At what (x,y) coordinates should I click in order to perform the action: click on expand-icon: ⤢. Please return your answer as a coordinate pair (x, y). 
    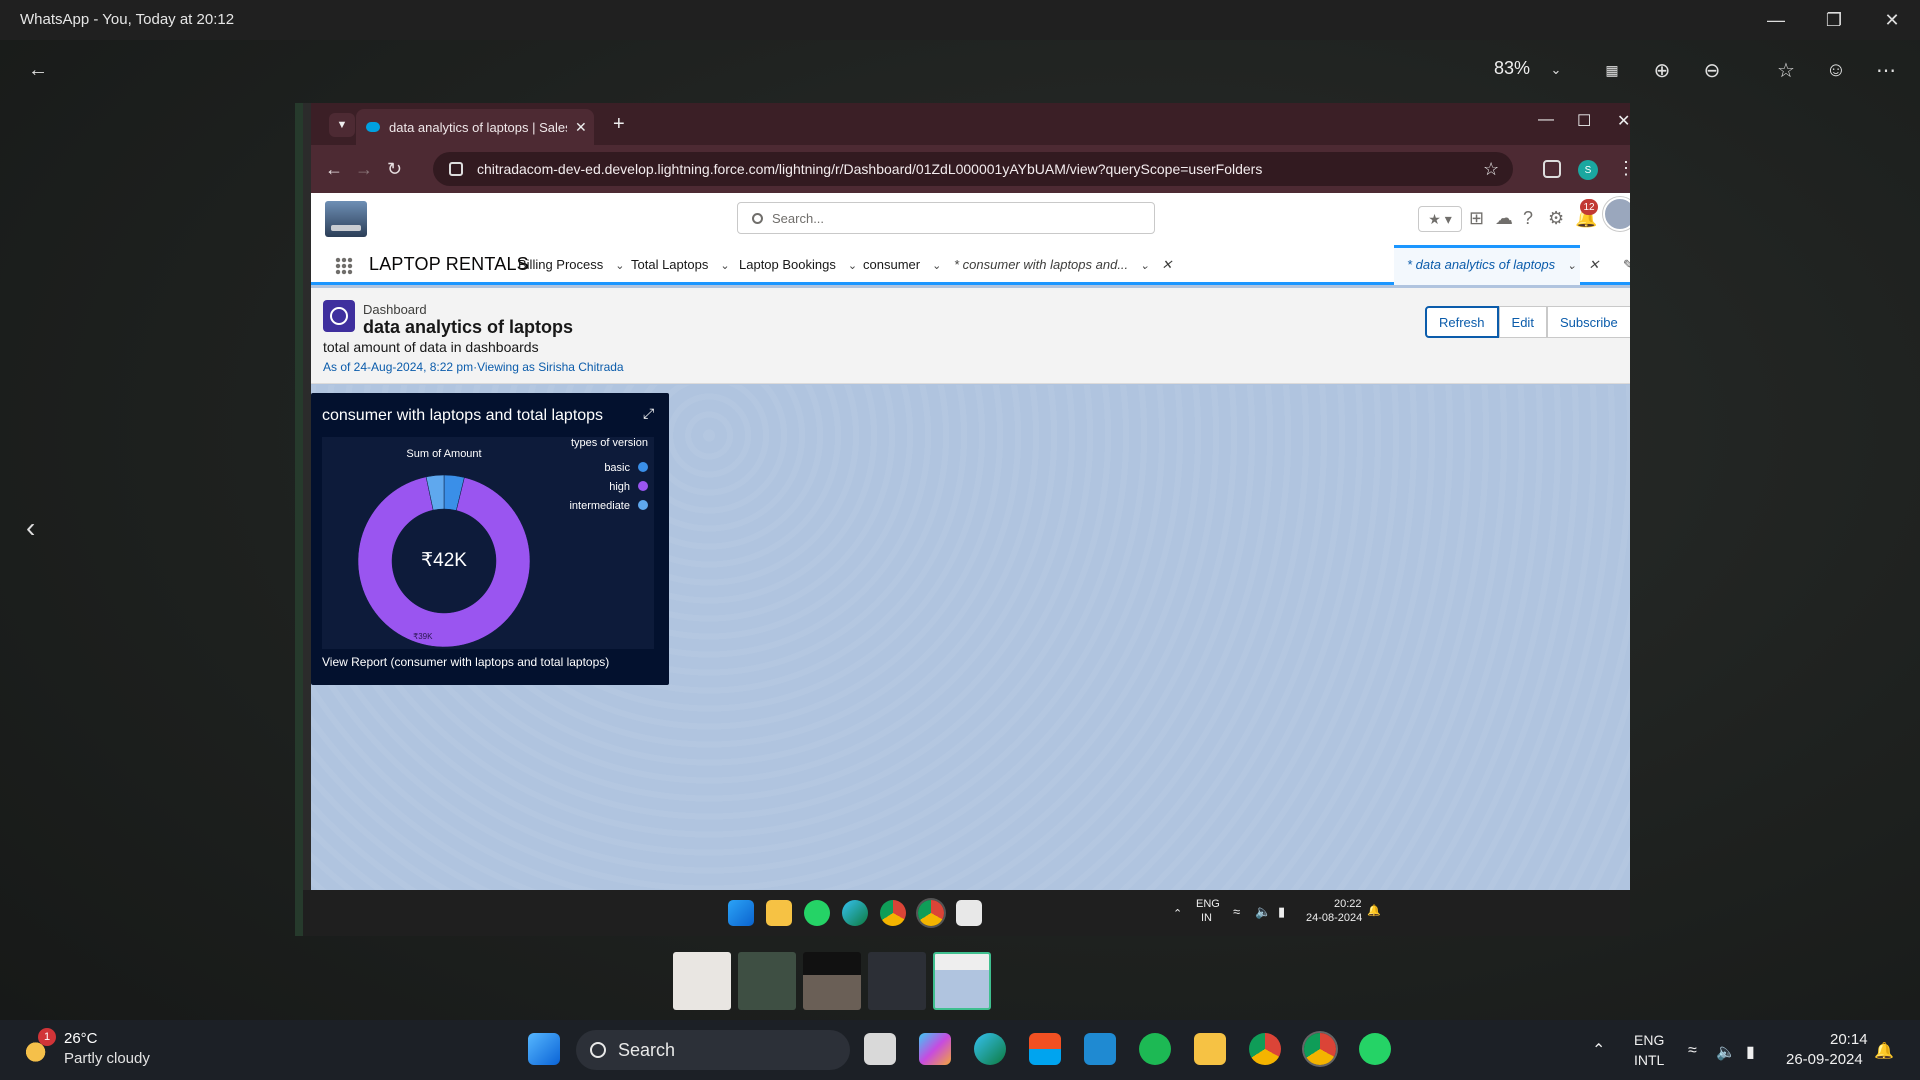
    Looking at the image, I should click on (648, 413).